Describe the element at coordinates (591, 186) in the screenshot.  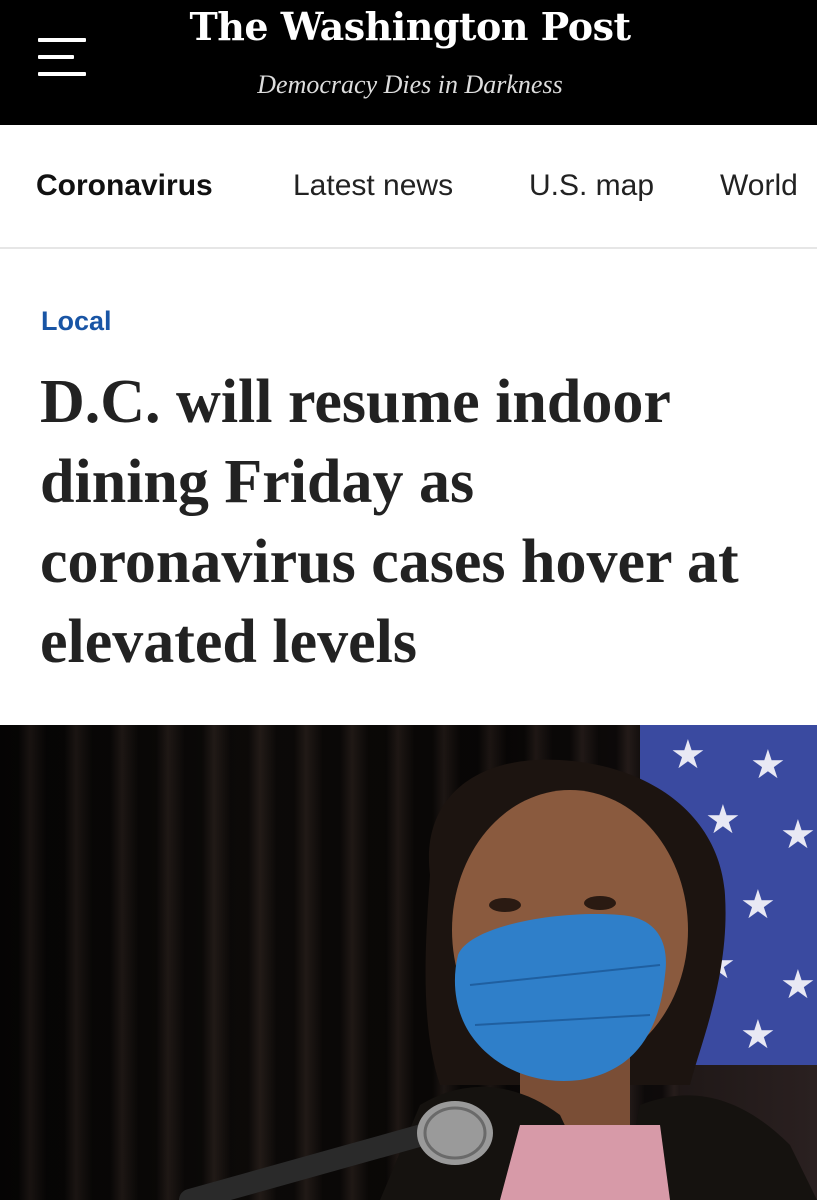
I see `nav-item-us-map: U.S. map` at that location.